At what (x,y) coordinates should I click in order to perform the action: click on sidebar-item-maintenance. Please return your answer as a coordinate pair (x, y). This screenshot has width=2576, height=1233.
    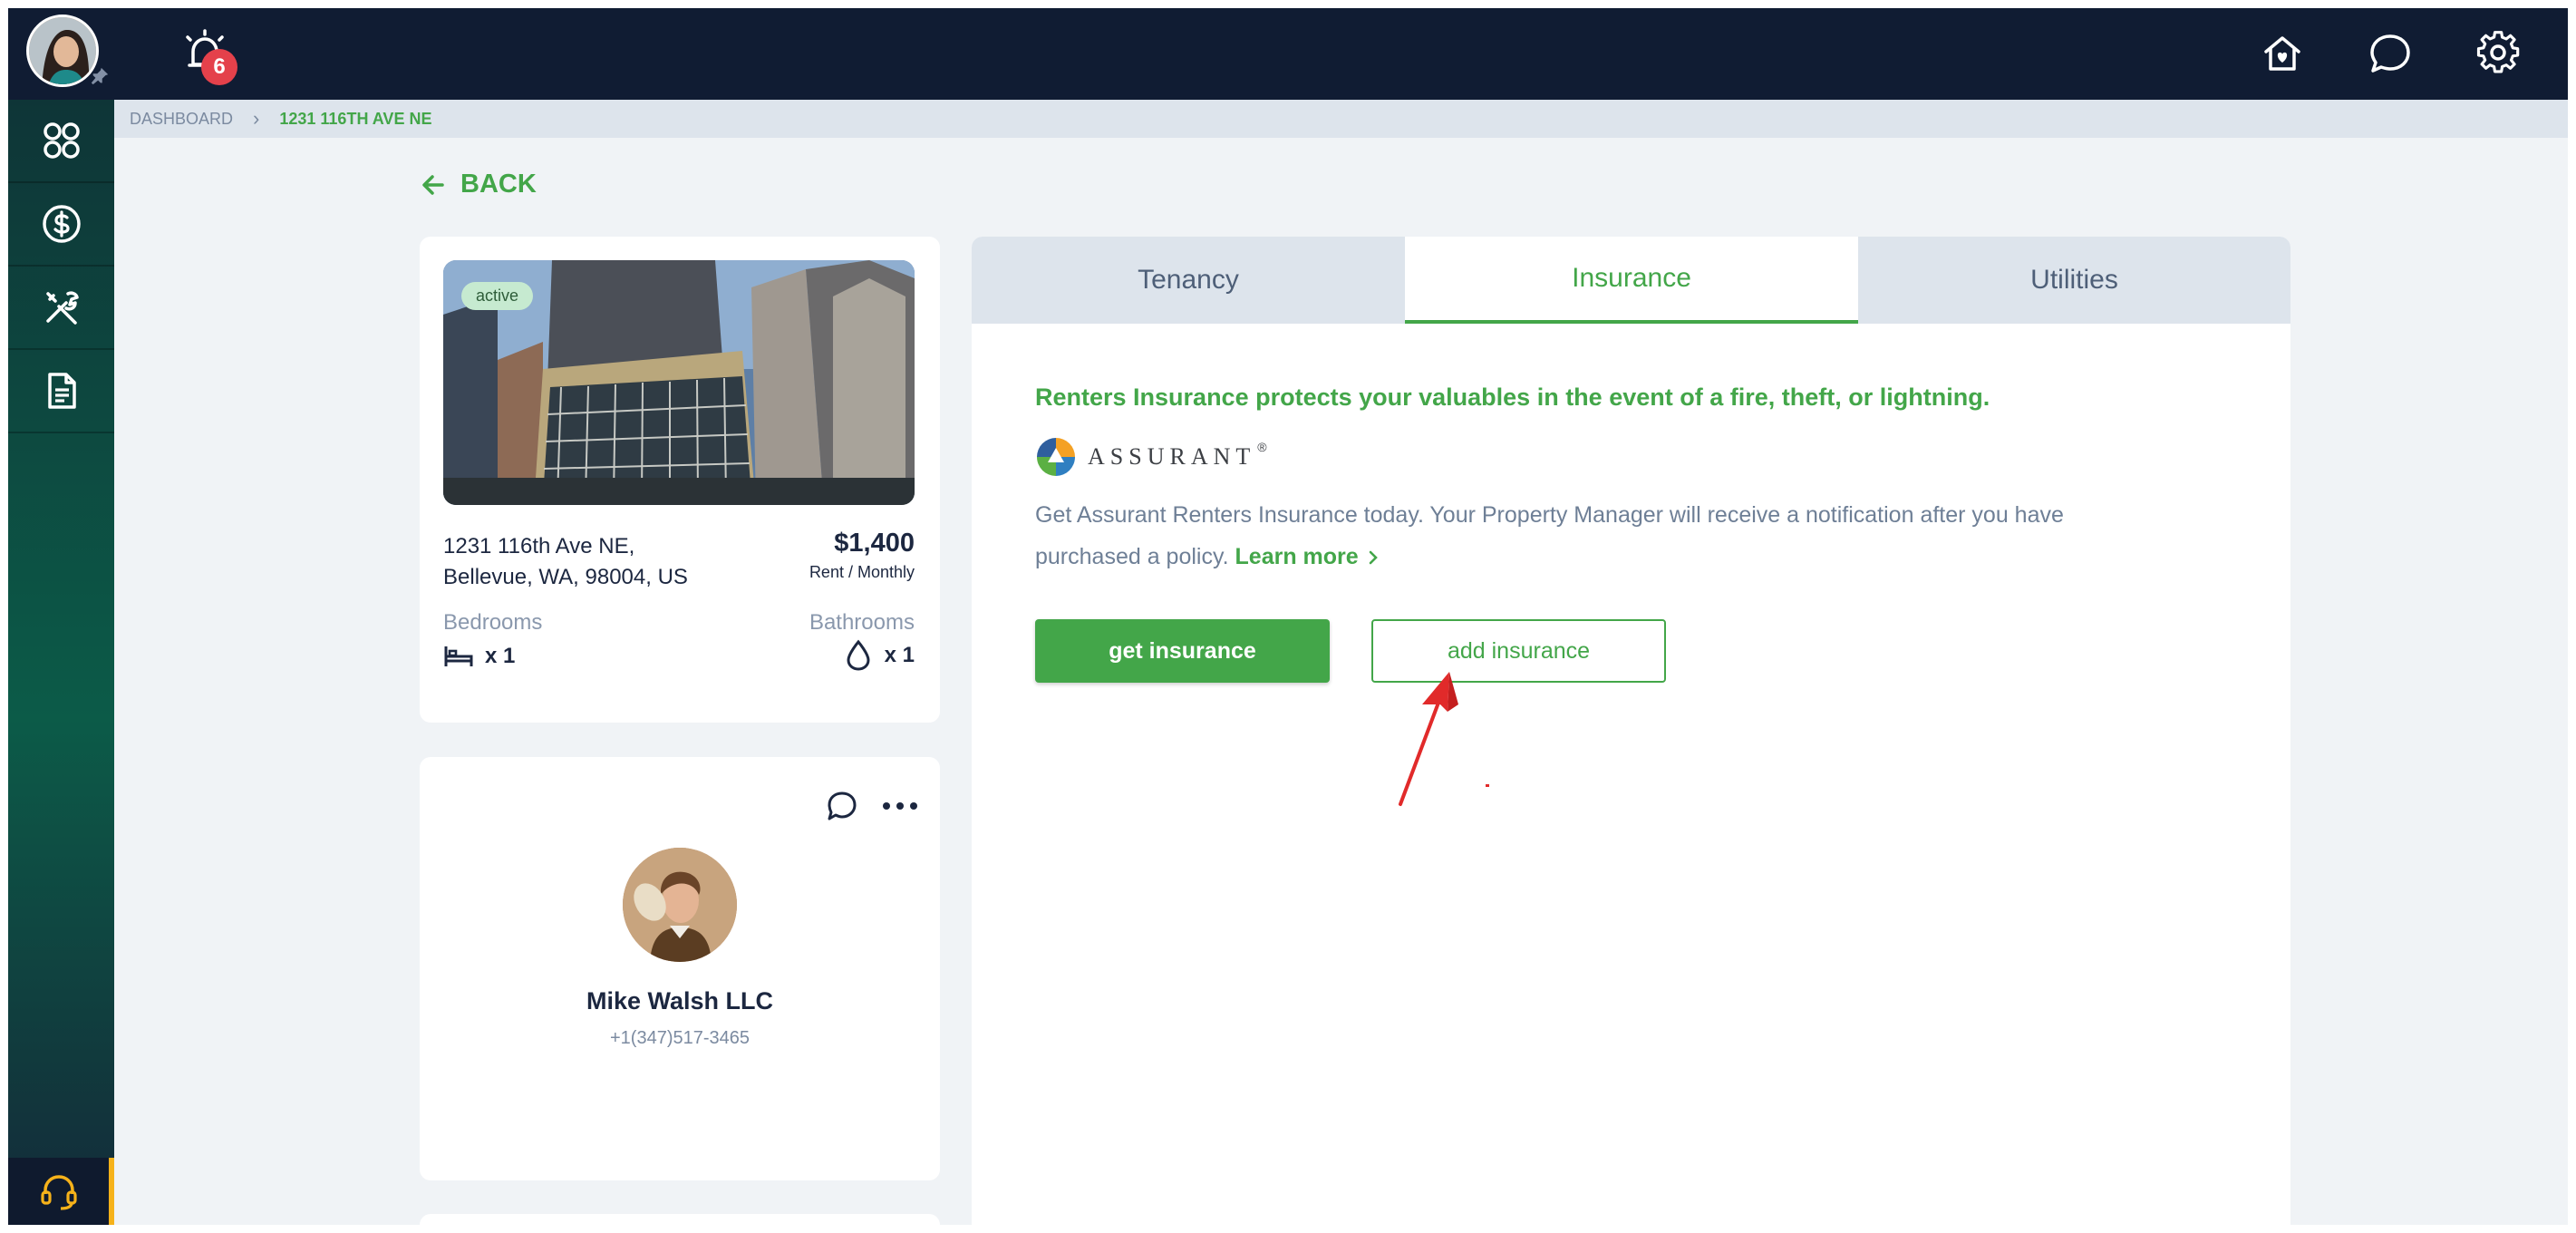
    Looking at the image, I should click on (61, 308).